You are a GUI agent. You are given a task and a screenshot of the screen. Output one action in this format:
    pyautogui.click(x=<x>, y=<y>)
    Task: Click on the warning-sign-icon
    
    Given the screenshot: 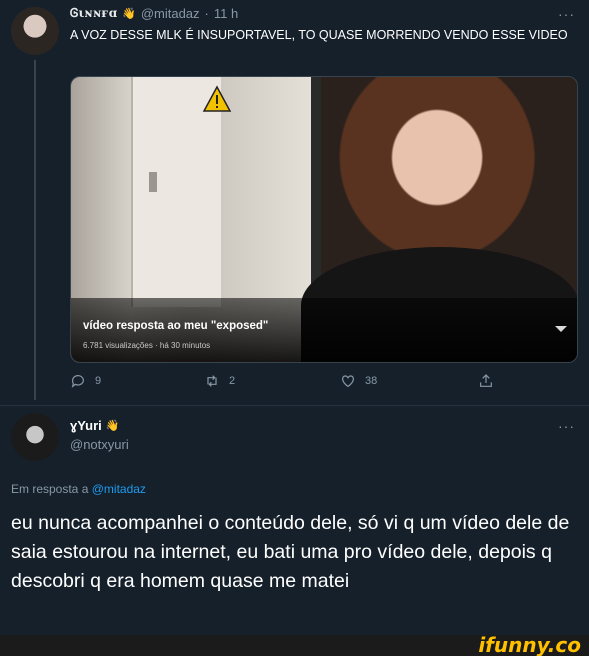 What is the action you would take?
    pyautogui.click(x=217, y=98)
    